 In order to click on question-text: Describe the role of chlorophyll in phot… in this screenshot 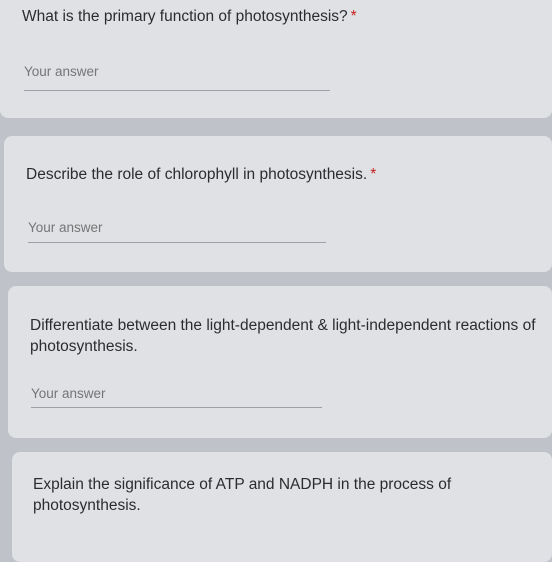, I will do `click(197, 174)`.